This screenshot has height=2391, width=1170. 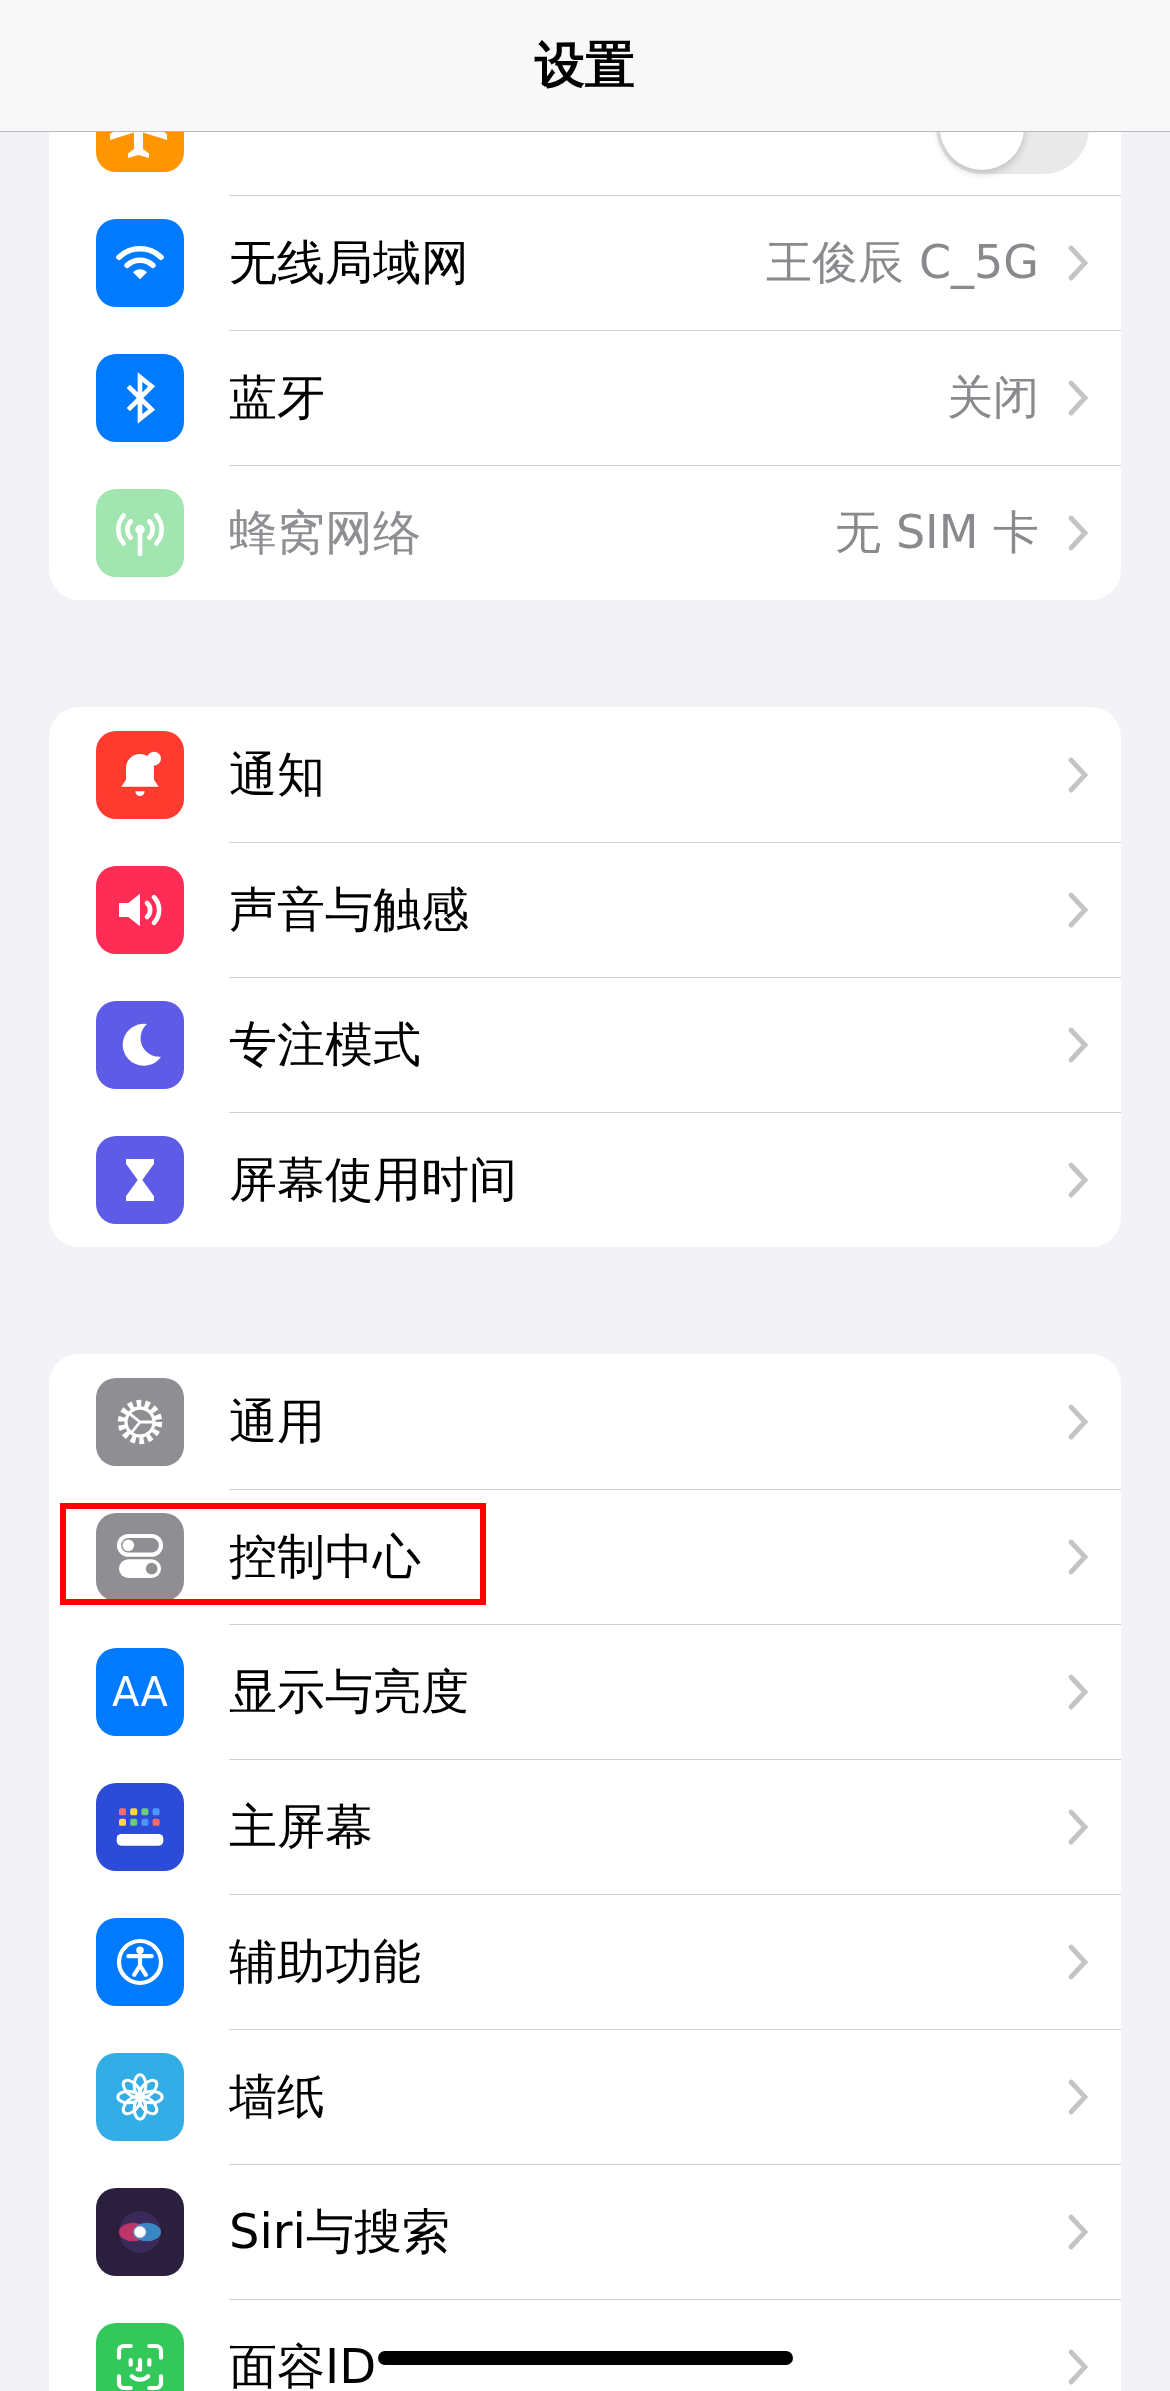 What do you see at coordinates (349, 1692) in the screenshot?
I see `setting-label: 显示与亮度` at bounding box center [349, 1692].